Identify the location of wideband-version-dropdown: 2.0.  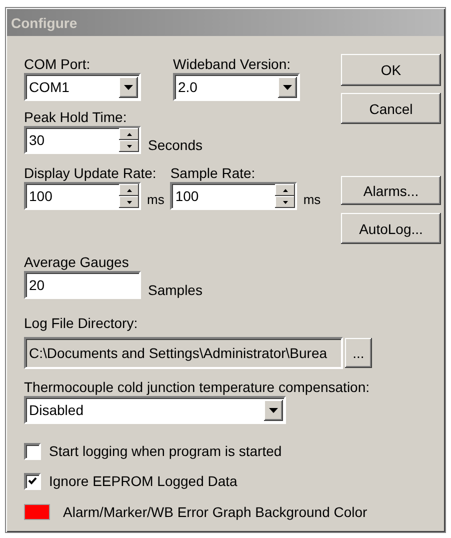
(236, 87).